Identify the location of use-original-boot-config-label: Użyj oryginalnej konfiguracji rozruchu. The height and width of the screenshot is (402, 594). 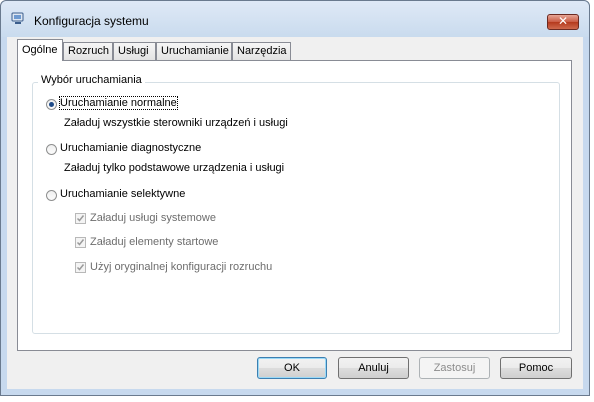
(181, 267).